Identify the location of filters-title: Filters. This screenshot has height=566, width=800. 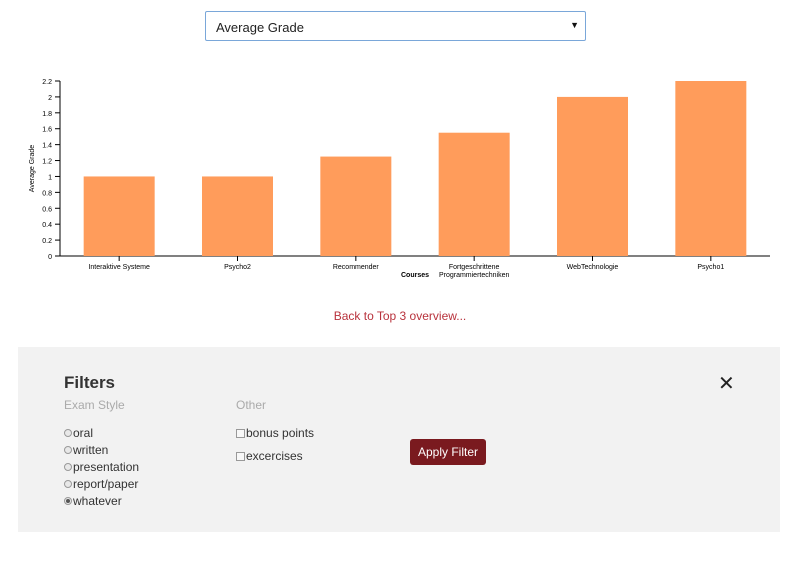
(90, 382).